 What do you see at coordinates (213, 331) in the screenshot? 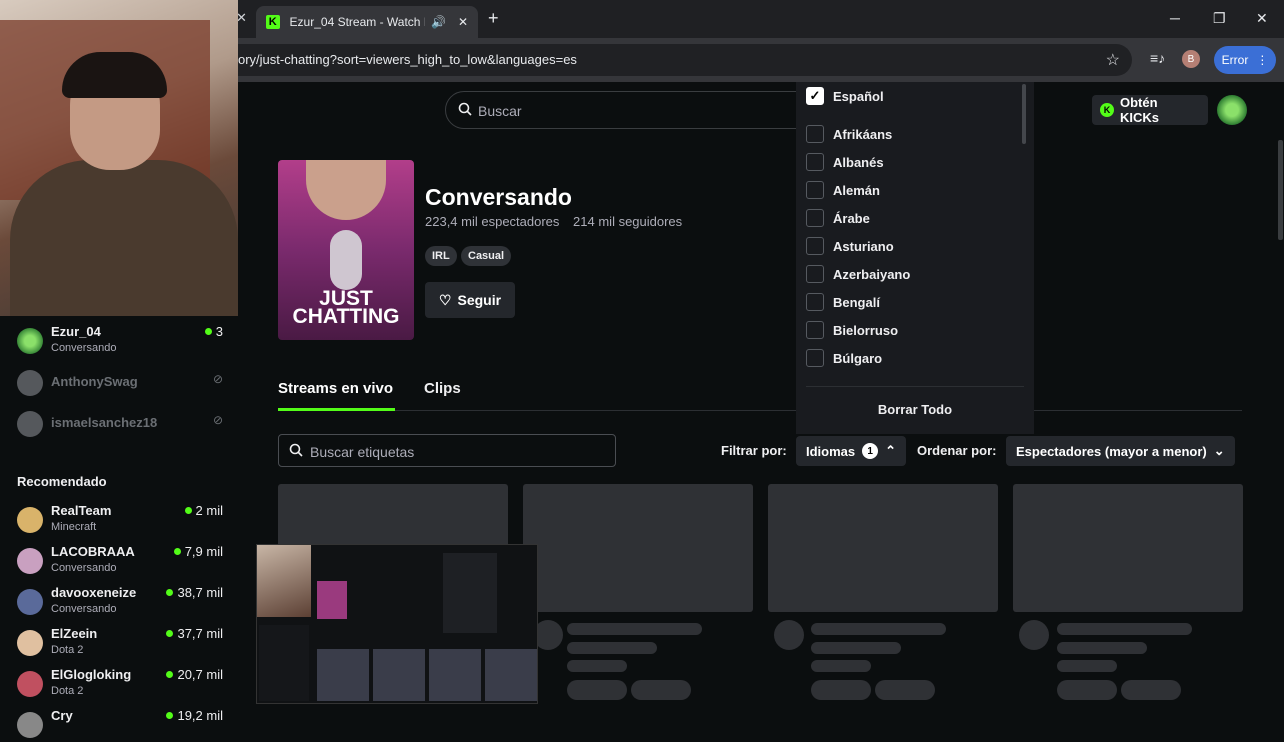
I see `viewer-count: 3` at bounding box center [213, 331].